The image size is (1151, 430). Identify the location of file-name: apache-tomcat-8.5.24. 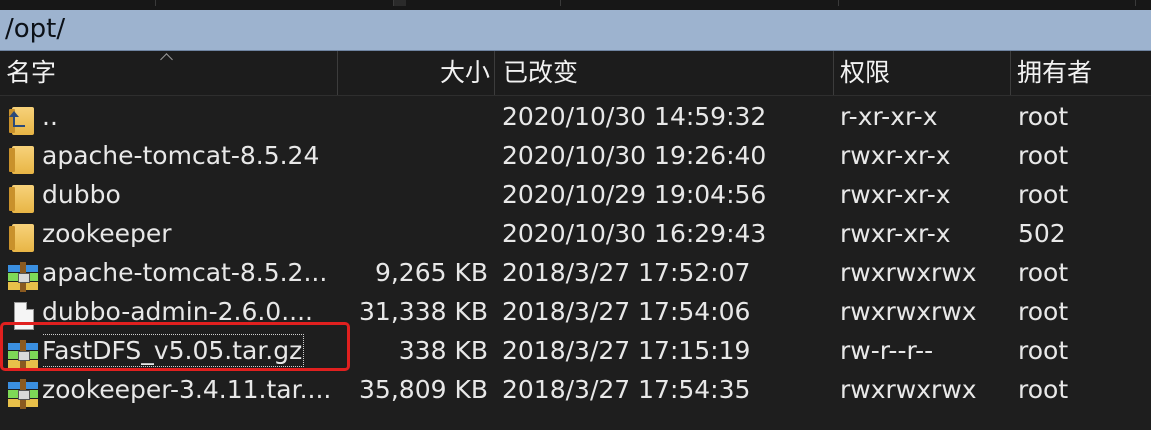
(181, 155).